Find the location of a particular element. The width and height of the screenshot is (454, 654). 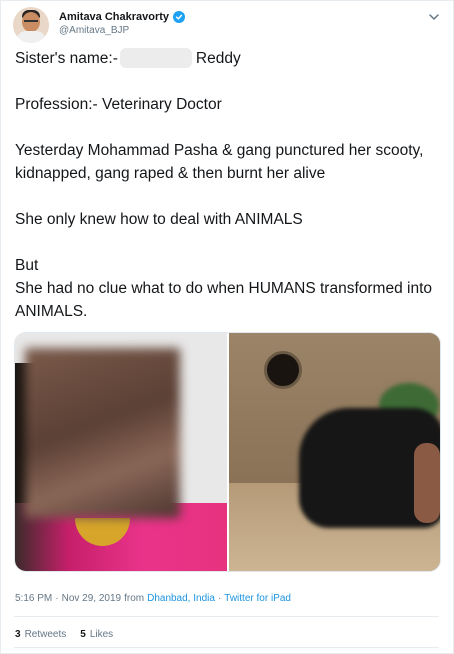

tweet-location-link: Dhanbad, India is located at coordinates (181, 598).